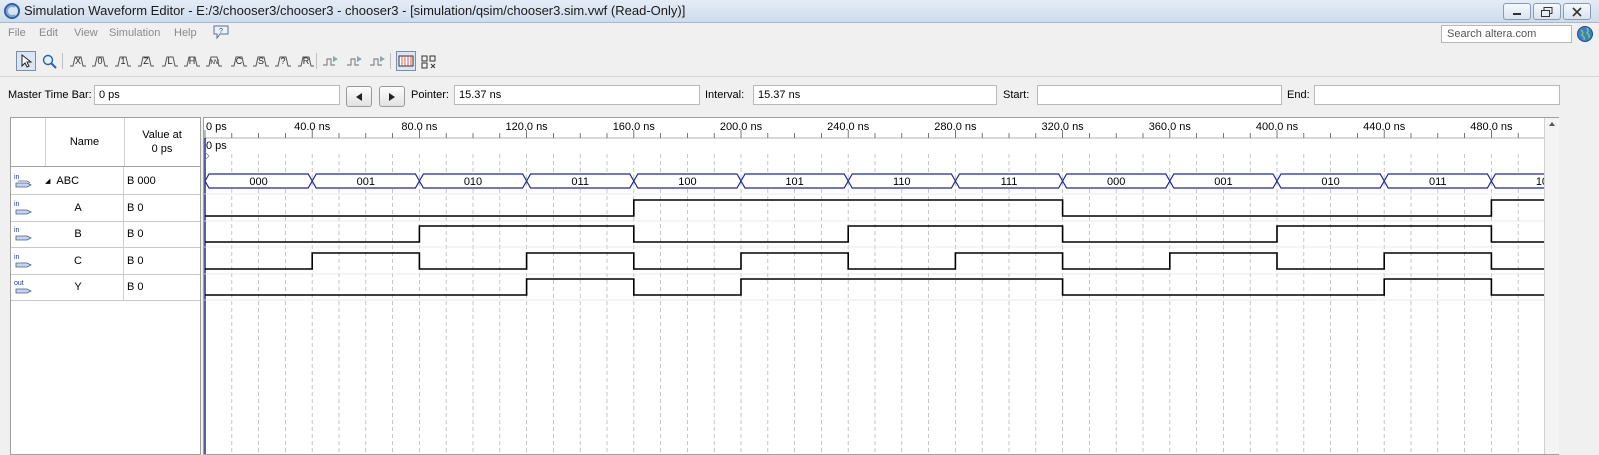 This screenshot has width=1599, height=455. I want to click on run-functional-simulation-button, so click(331, 61).